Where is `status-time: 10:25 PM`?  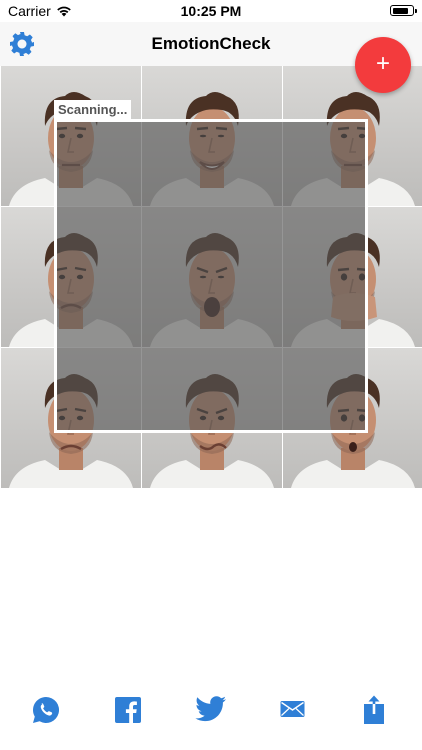
status-time: 10:25 PM is located at coordinates (211, 11).